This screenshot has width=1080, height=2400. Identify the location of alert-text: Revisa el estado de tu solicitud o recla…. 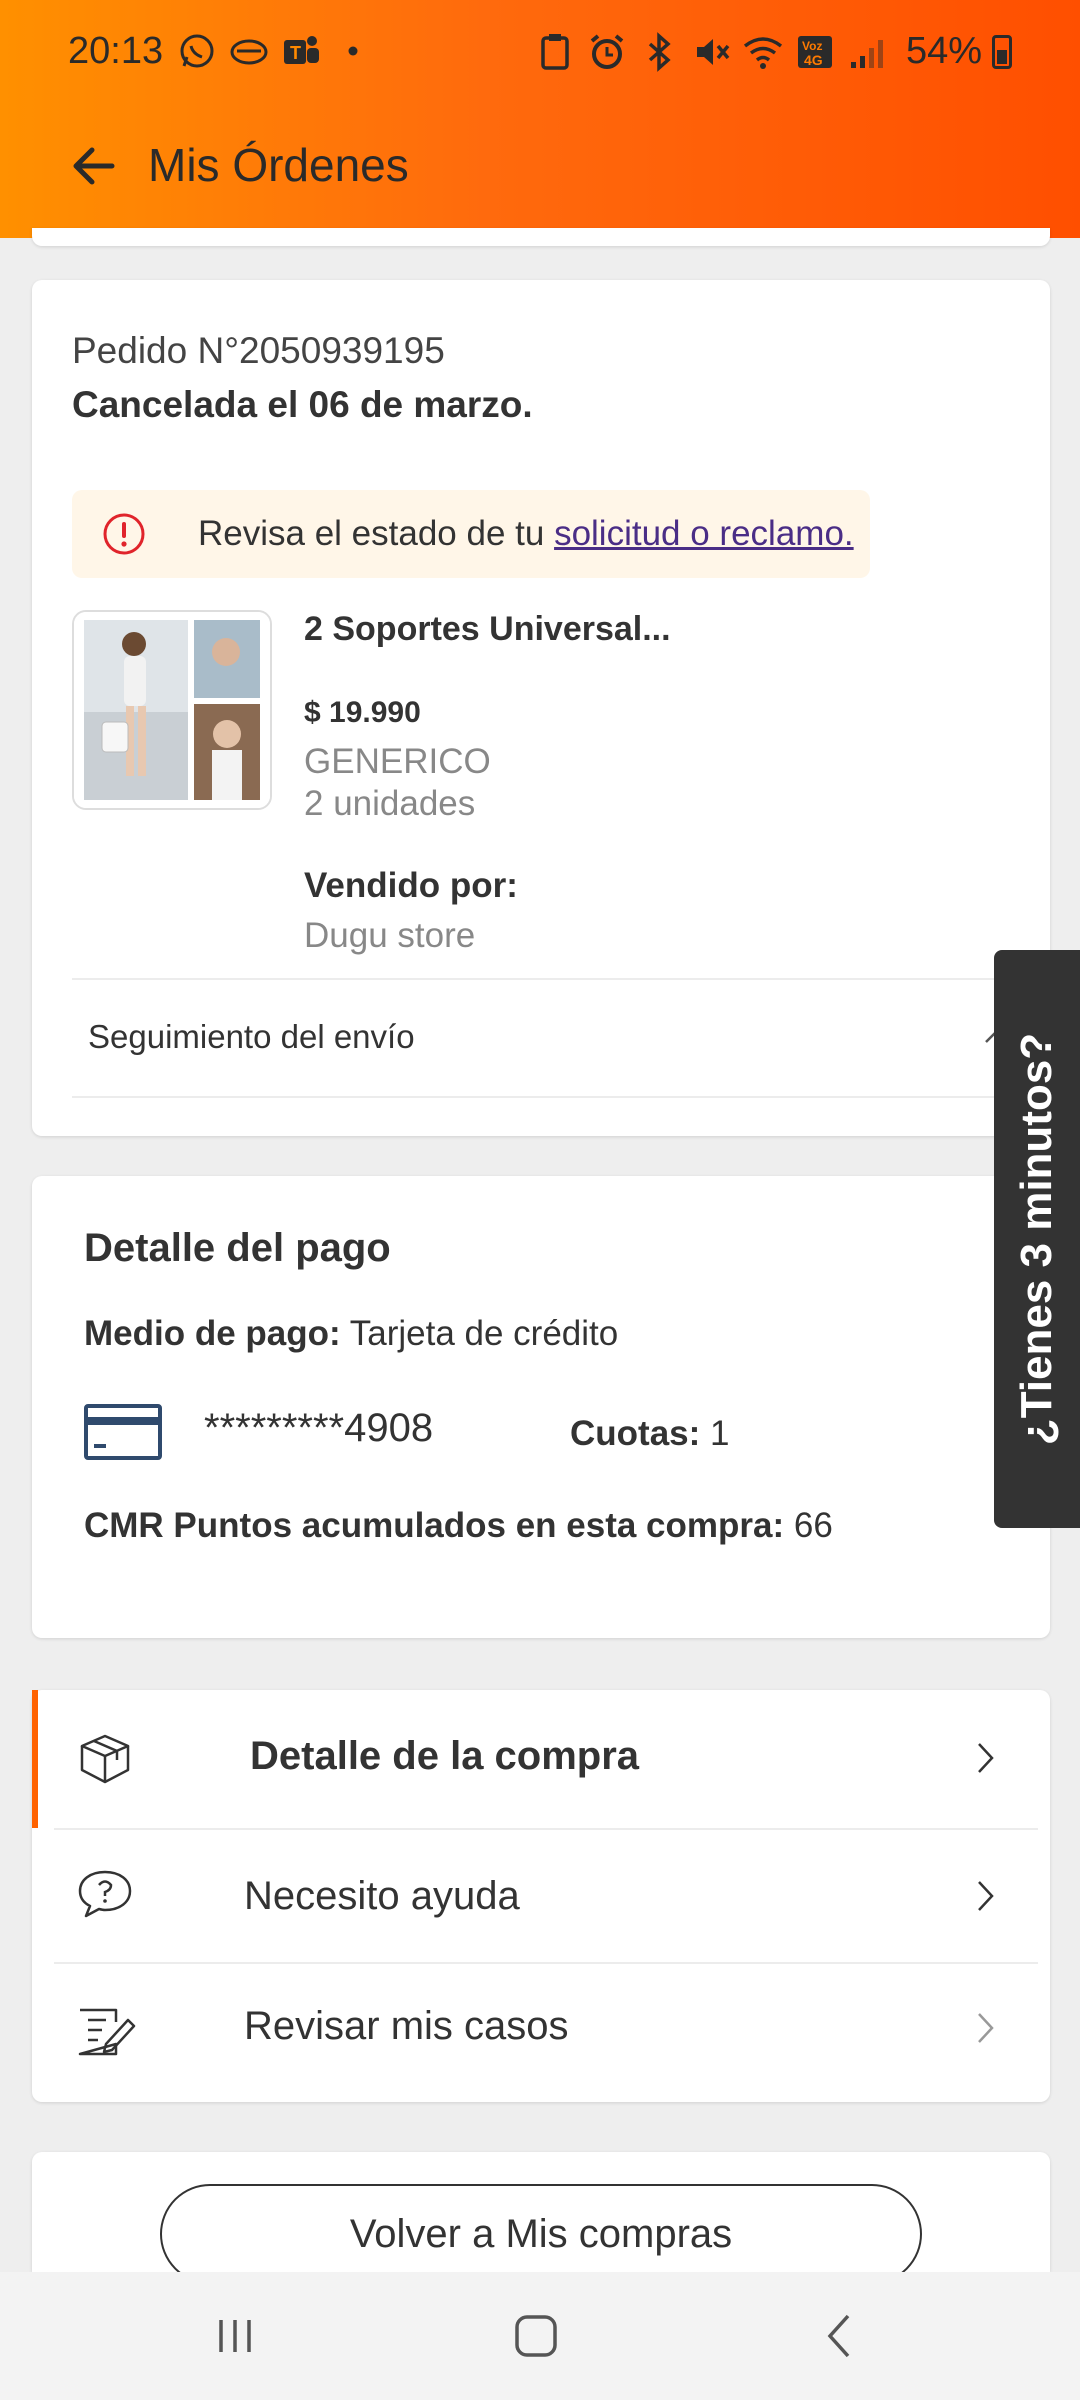
(526, 534).